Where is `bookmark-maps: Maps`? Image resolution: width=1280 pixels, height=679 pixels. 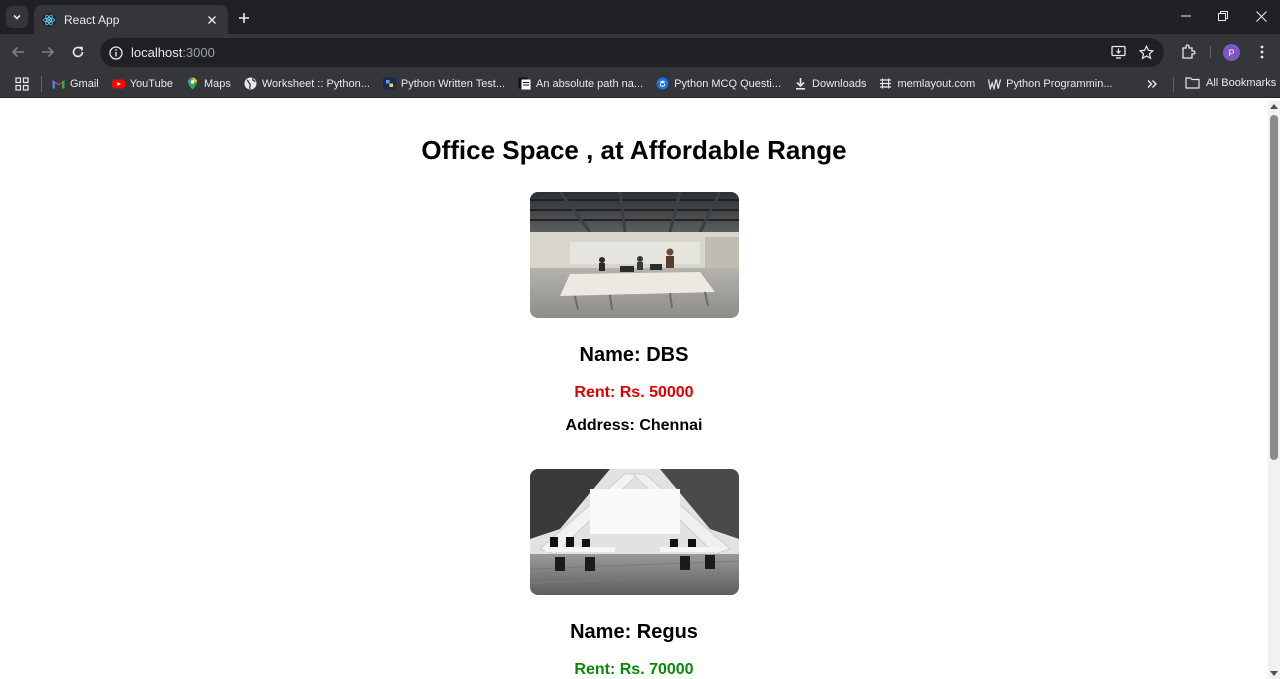
bookmark-maps: Maps is located at coordinates (208, 83).